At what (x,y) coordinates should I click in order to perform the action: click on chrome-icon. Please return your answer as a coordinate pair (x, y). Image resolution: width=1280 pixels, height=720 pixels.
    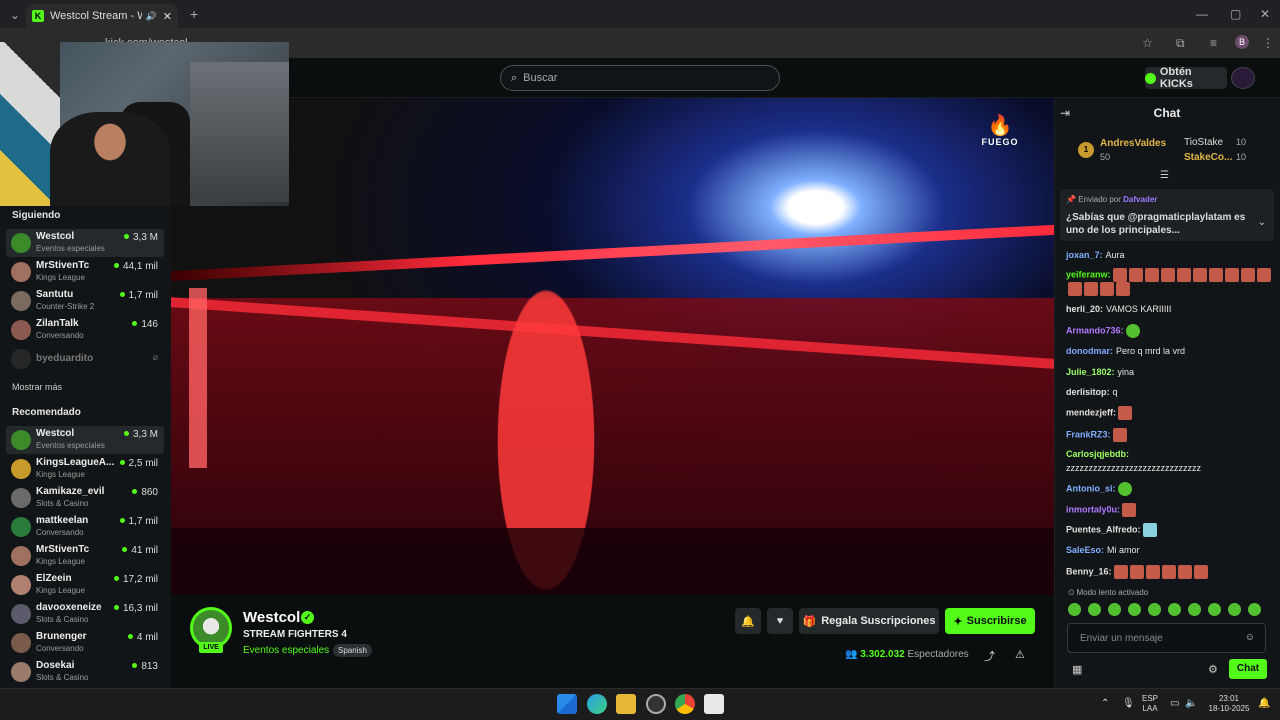
    Looking at the image, I should click on (685, 704).